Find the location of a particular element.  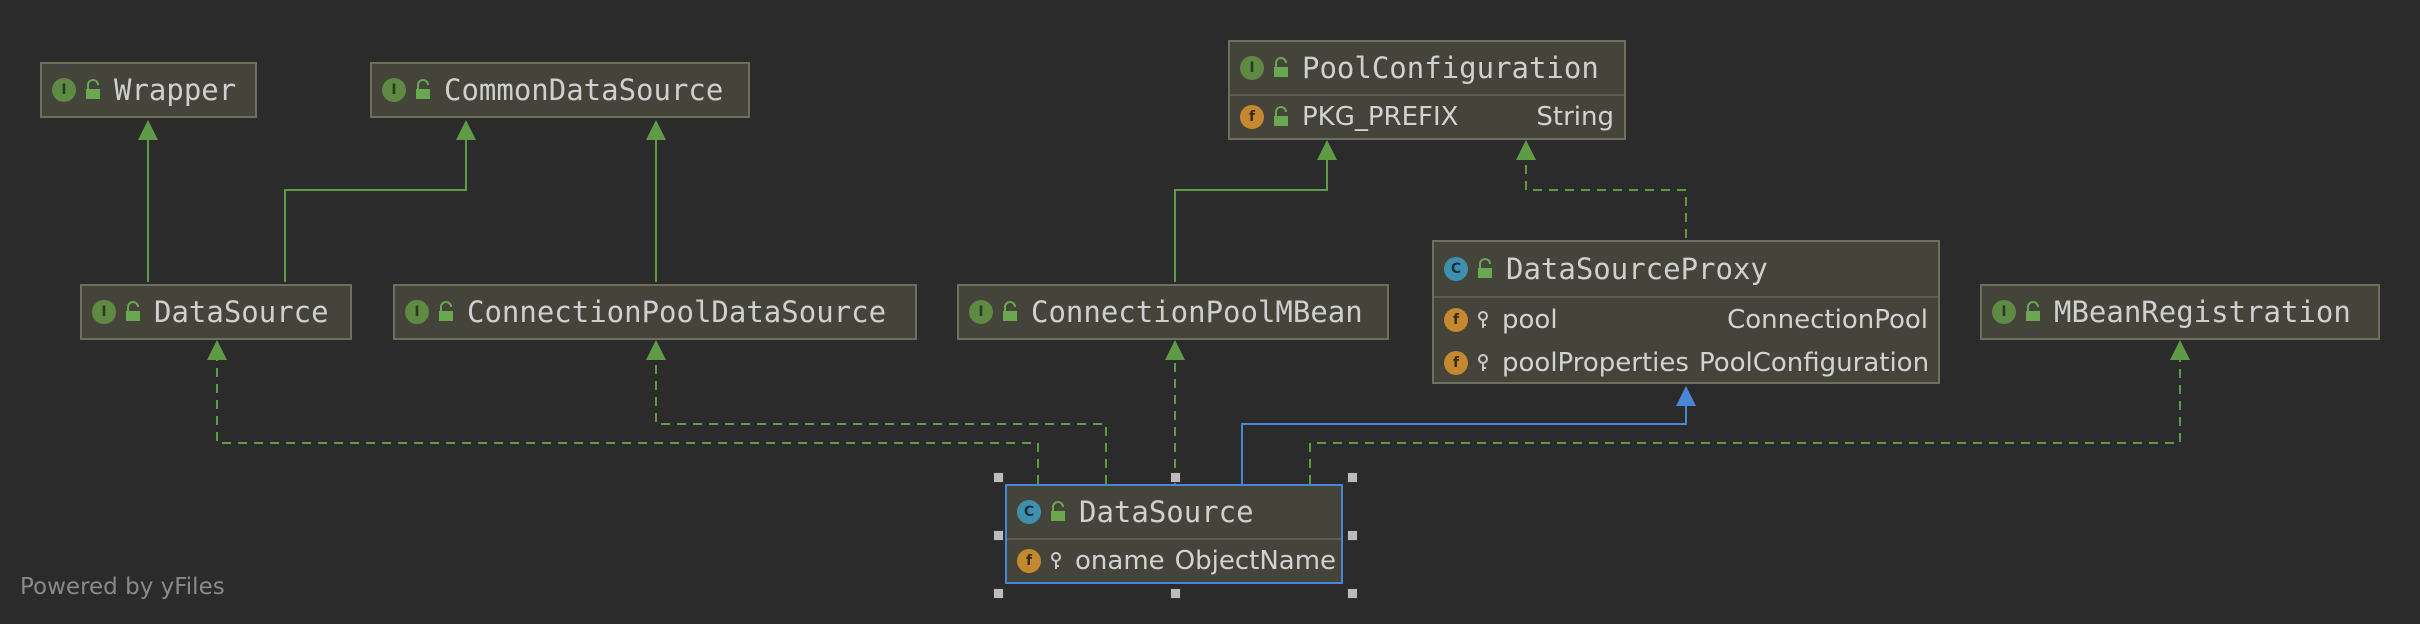

node-data-source-proxy-header: C DataSourceProxy is located at coordinates (1686, 269).